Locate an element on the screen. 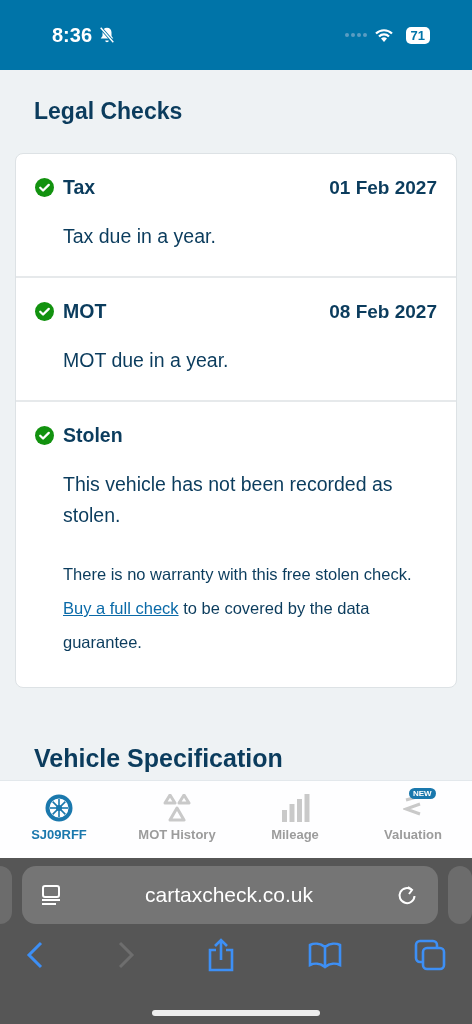 The height and width of the screenshot is (1024, 472). check-title: Stolen is located at coordinates (93, 435).